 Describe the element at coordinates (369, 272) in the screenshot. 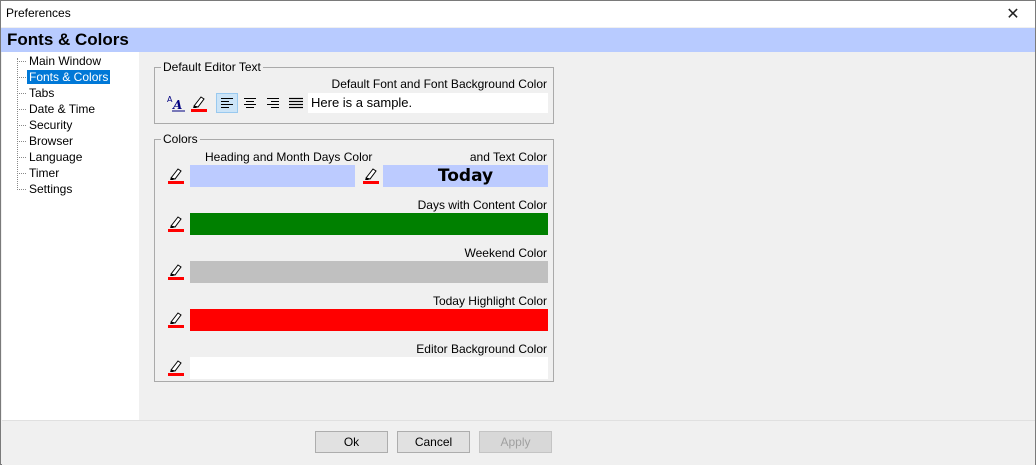

I see `weekend-color-swatch` at that location.